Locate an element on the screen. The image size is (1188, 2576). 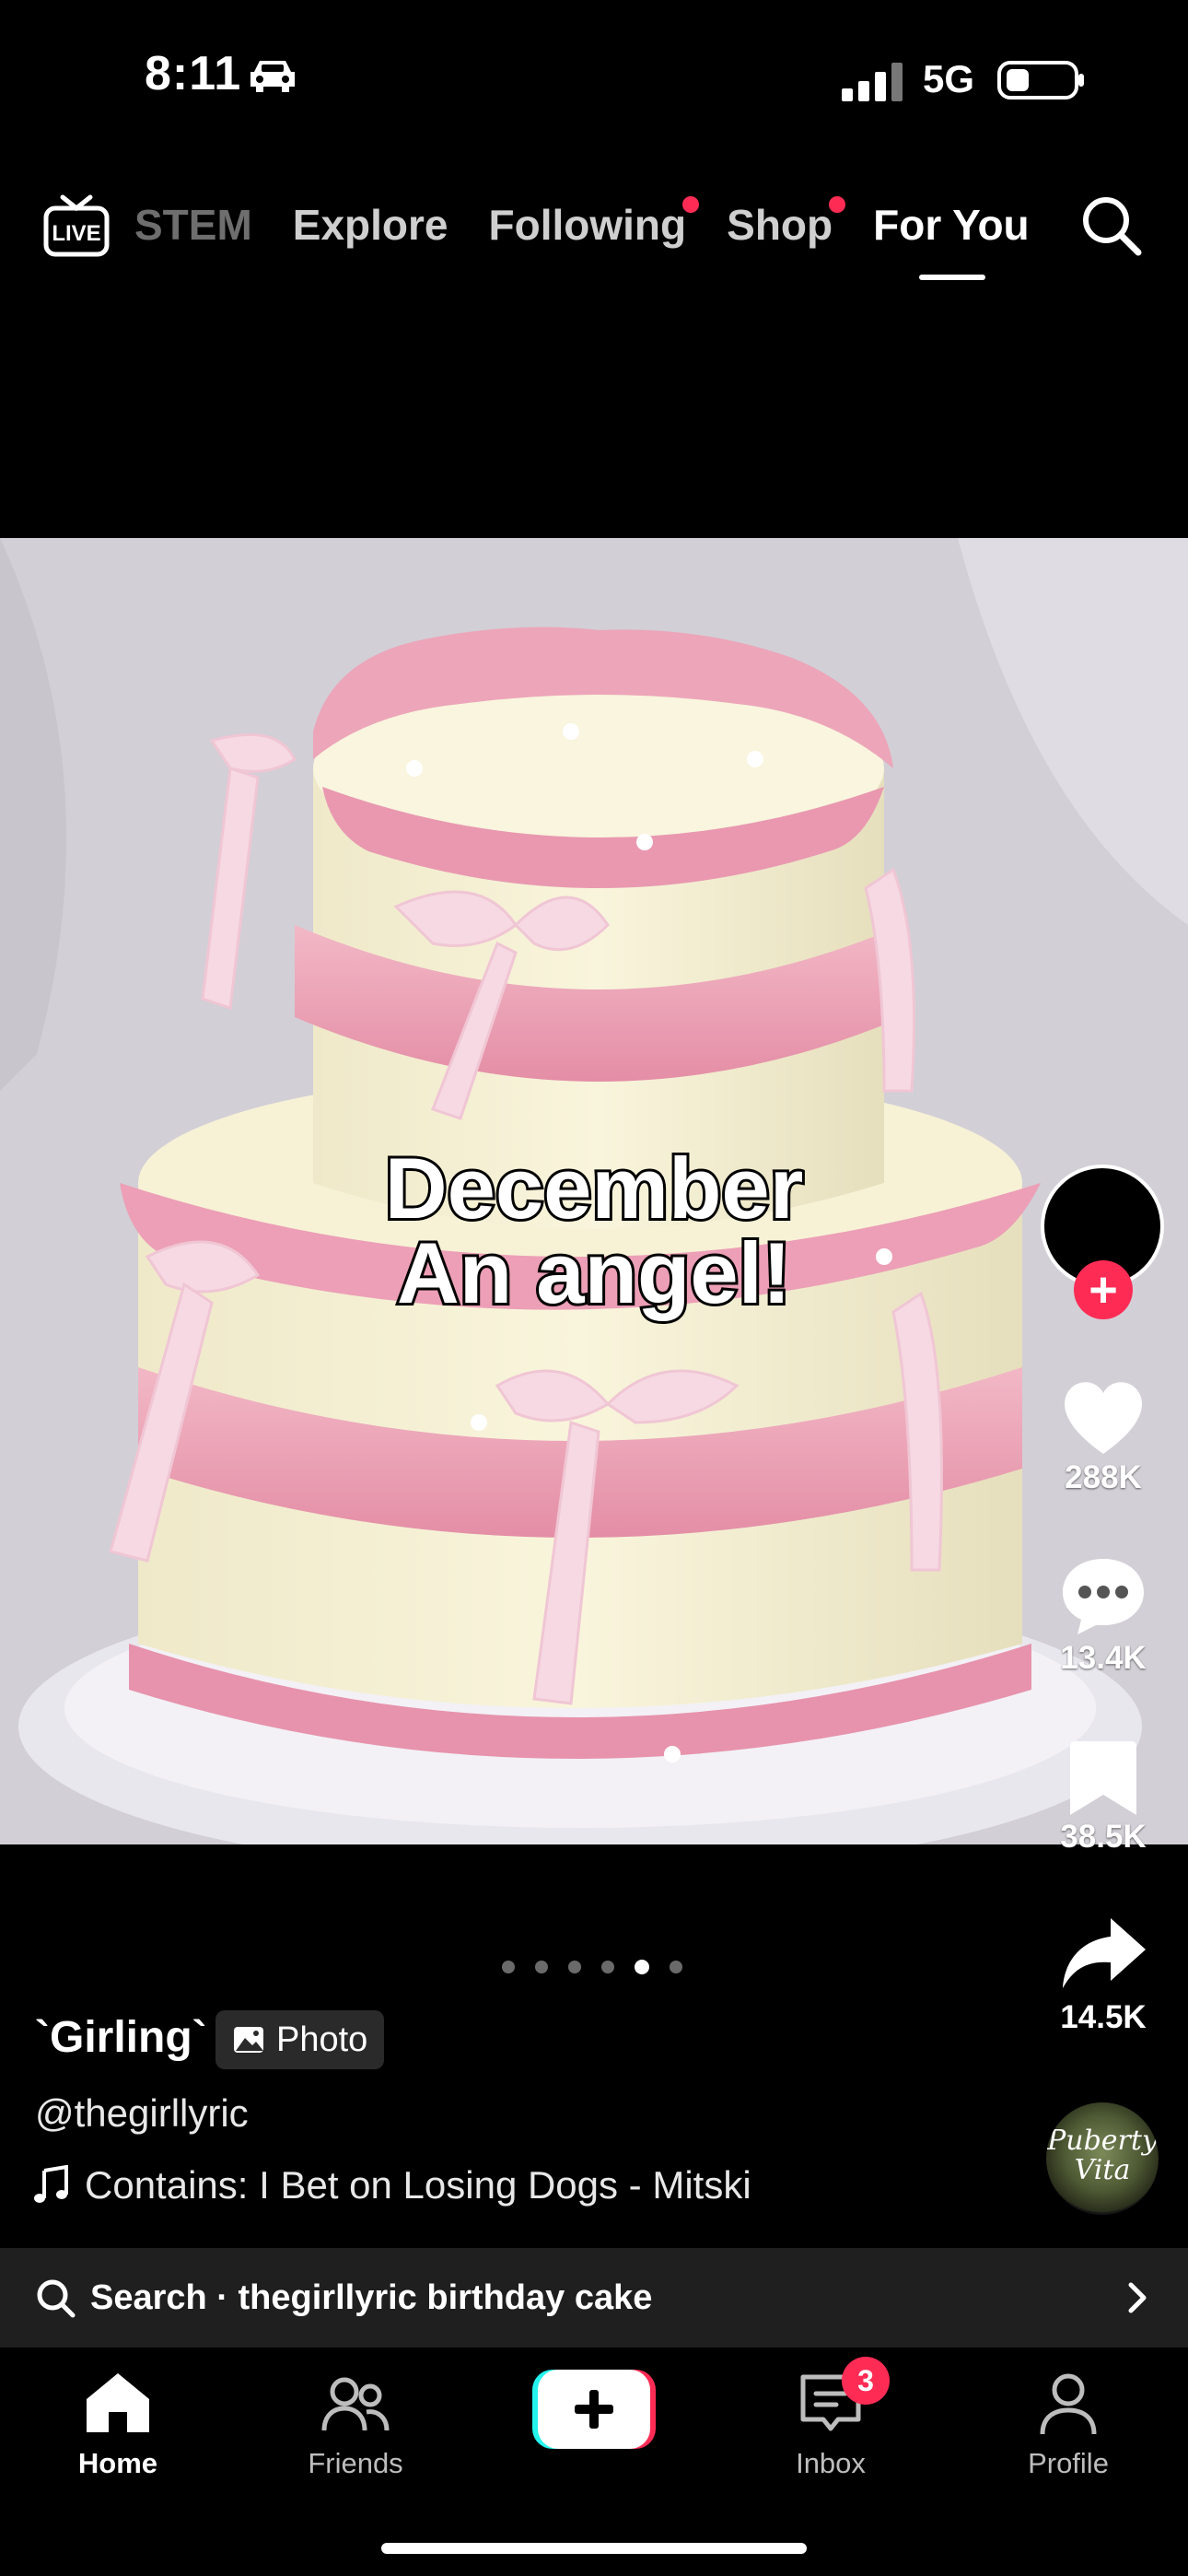
status-time: 8:11 is located at coordinates (193, 73).